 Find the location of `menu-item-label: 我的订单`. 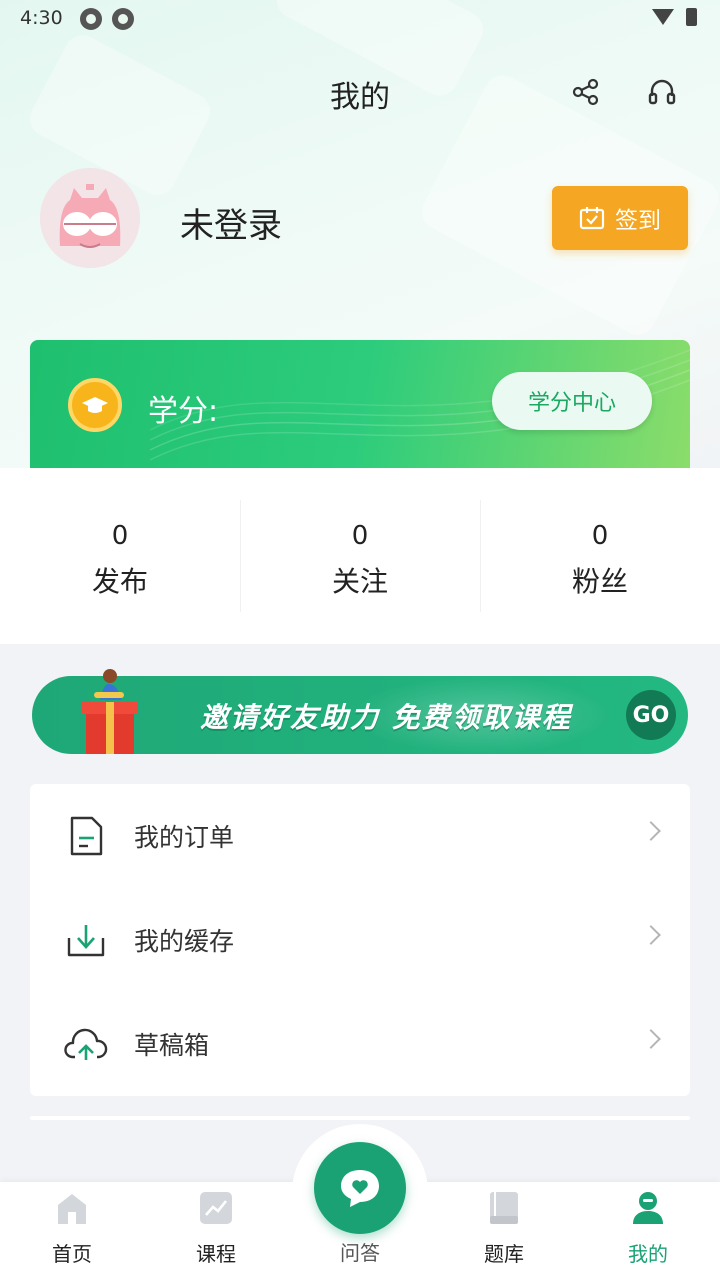

menu-item-label: 我的订单 is located at coordinates (184, 837).